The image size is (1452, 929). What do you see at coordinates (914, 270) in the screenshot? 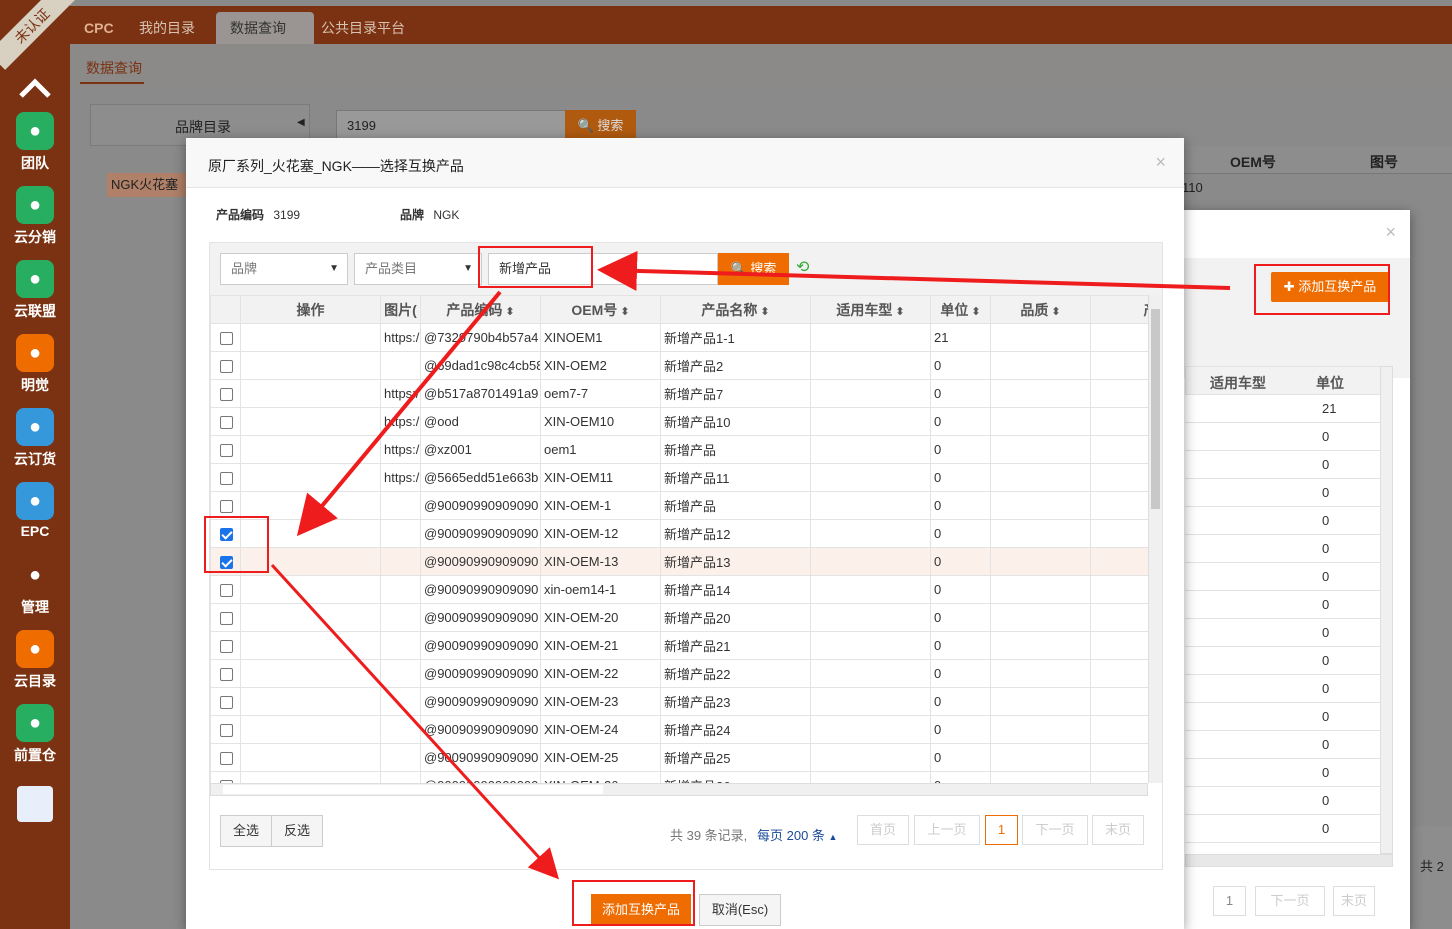
I see `arrow-to-keyword` at bounding box center [914, 270].